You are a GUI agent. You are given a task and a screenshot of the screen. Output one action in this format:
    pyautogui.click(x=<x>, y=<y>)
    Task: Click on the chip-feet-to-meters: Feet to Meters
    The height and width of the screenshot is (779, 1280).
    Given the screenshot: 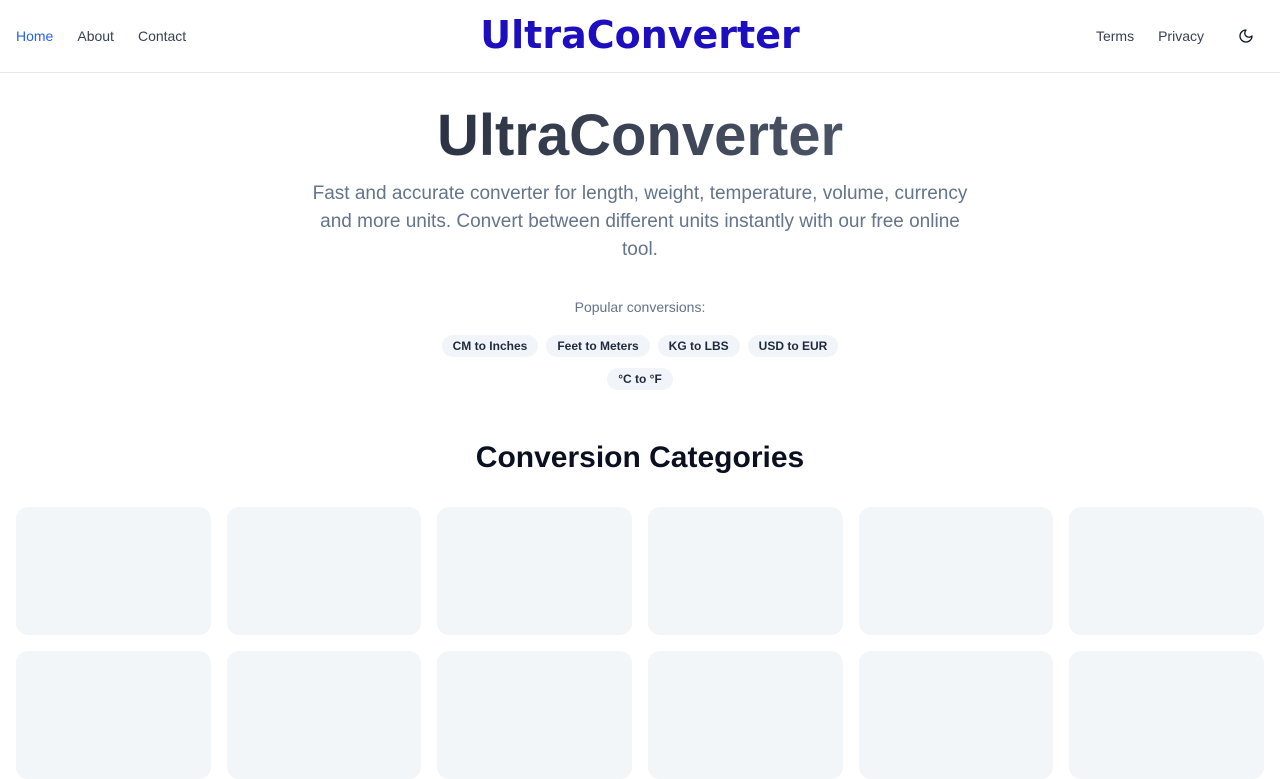 What is the action you would take?
    pyautogui.click(x=598, y=346)
    